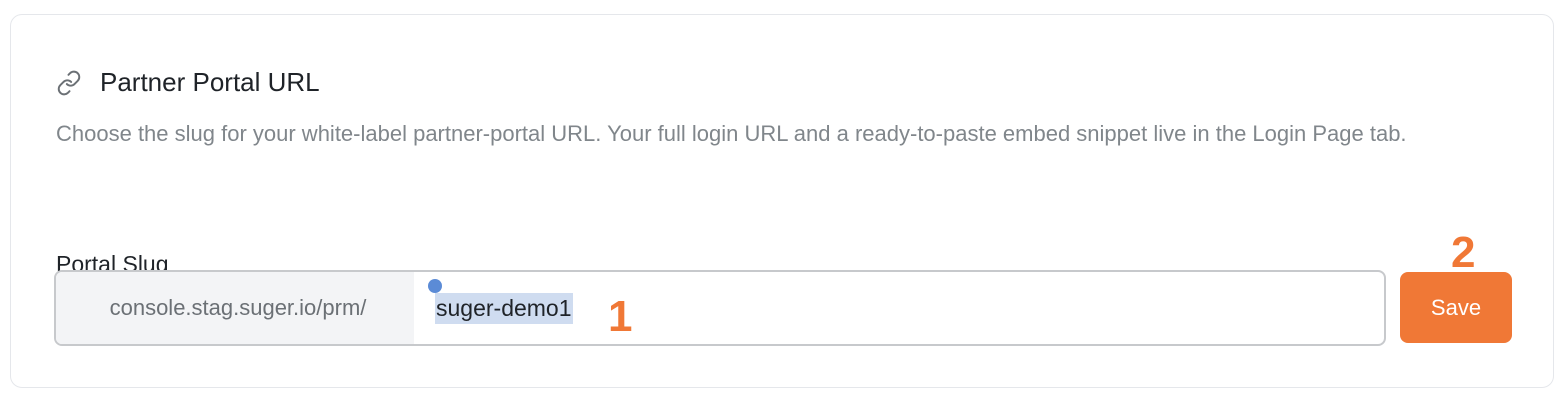 The width and height of the screenshot is (1566, 404). What do you see at coordinates (899, 308) in the screenshot?
I see `portal-slug-input: suger-demo1` at bounding box center [899, 308].